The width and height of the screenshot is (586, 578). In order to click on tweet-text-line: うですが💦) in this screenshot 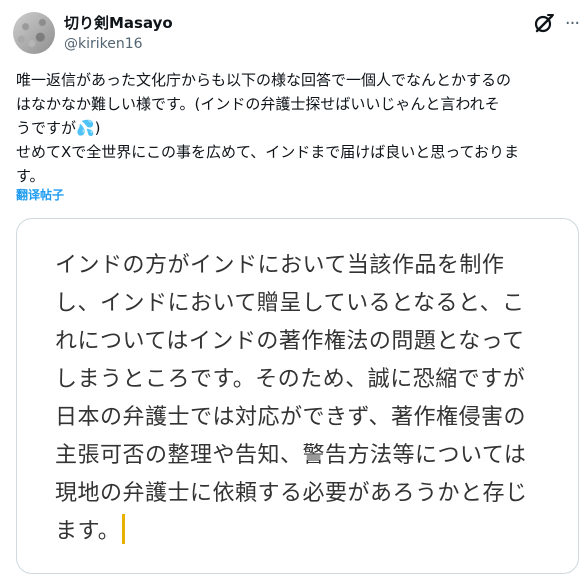, I will do `click(58, 128)`.